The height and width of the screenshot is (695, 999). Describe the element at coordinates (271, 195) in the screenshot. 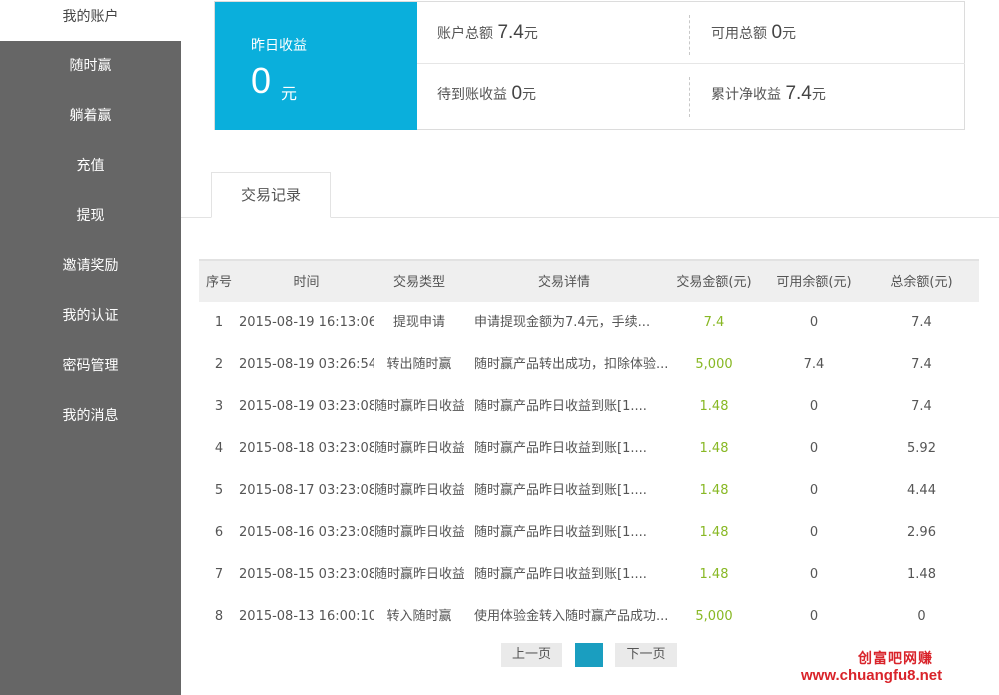

I see `tab-transaction-records: 交易记录` at that location.